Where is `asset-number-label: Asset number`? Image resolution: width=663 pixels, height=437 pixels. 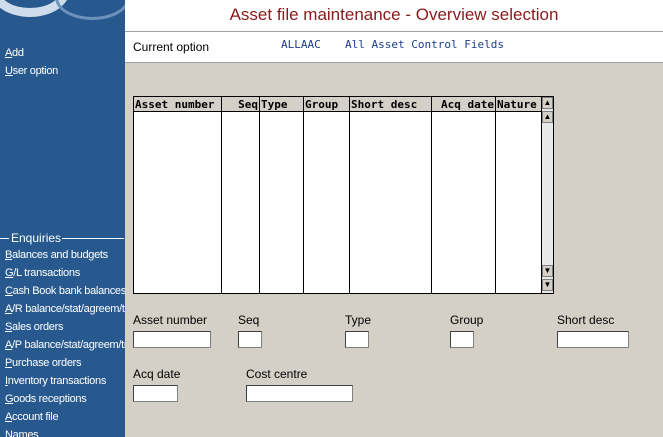 asset-number-label: Asset number is located at coordinates (170, 320).